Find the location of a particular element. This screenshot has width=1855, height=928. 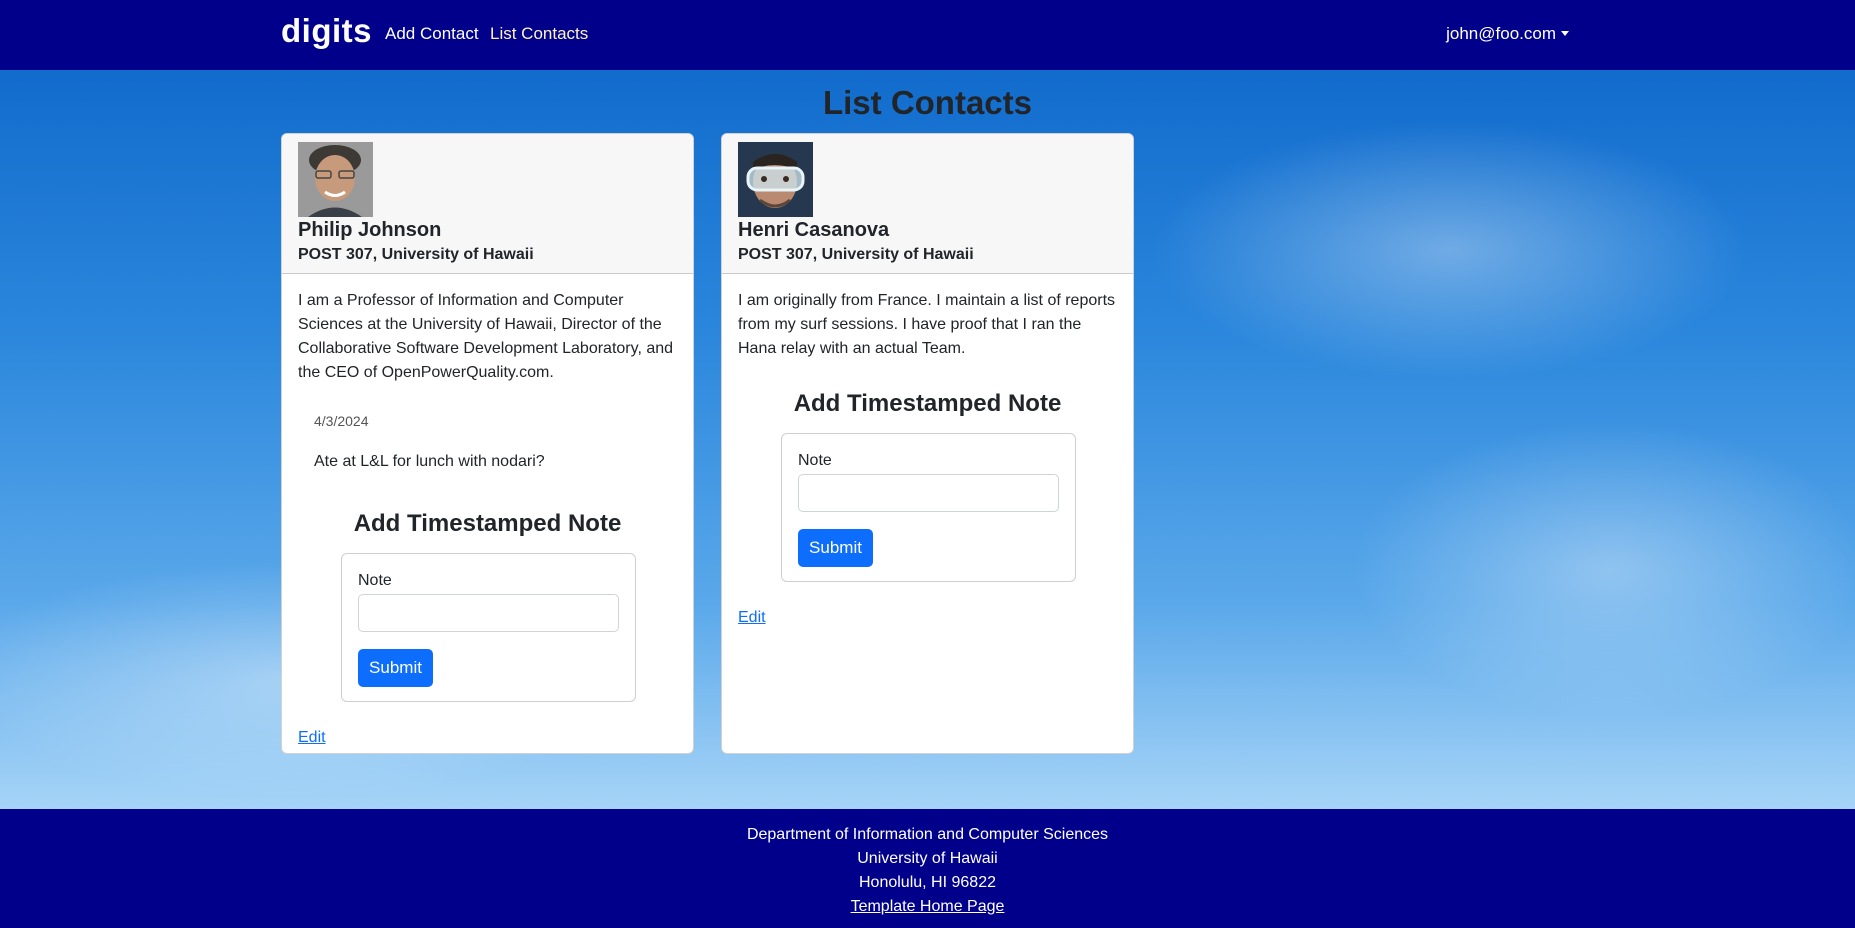

template-home-link: Template Home Page is located at coordinates (928, 906).